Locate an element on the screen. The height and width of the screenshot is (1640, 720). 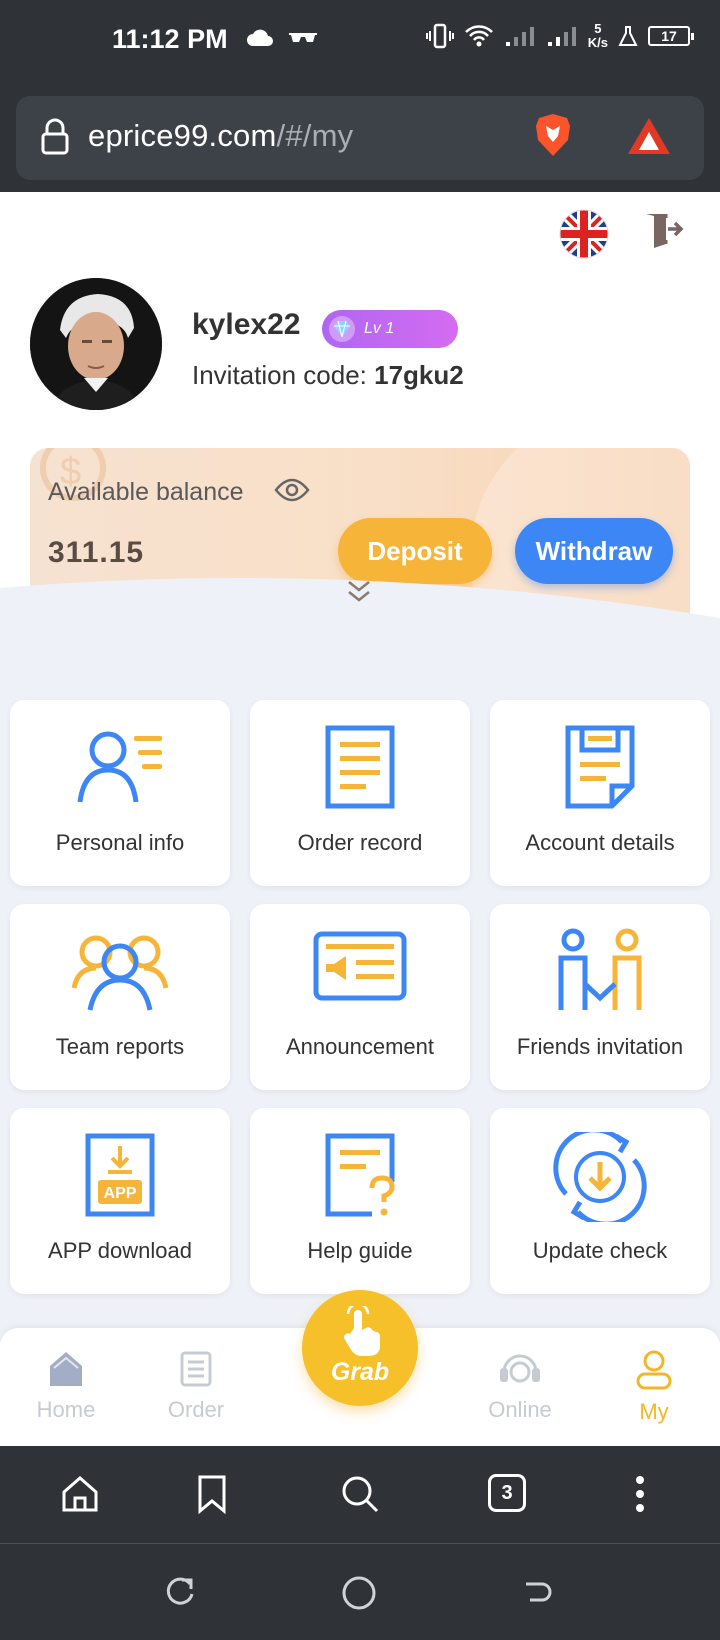
headset-icon is located at coordinates (520, 1368).